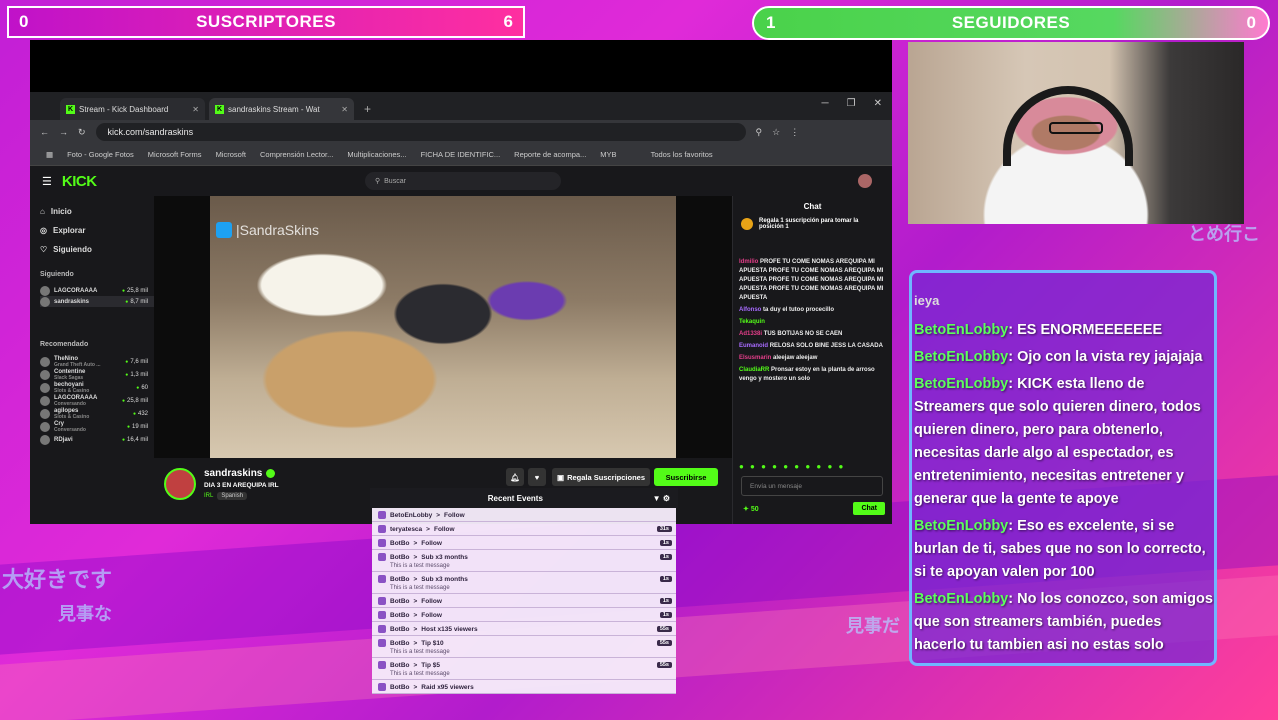 The height and width of the screenshot is (720, 1278). I want to click on bookmark-item: MYB, so click(608, 154).